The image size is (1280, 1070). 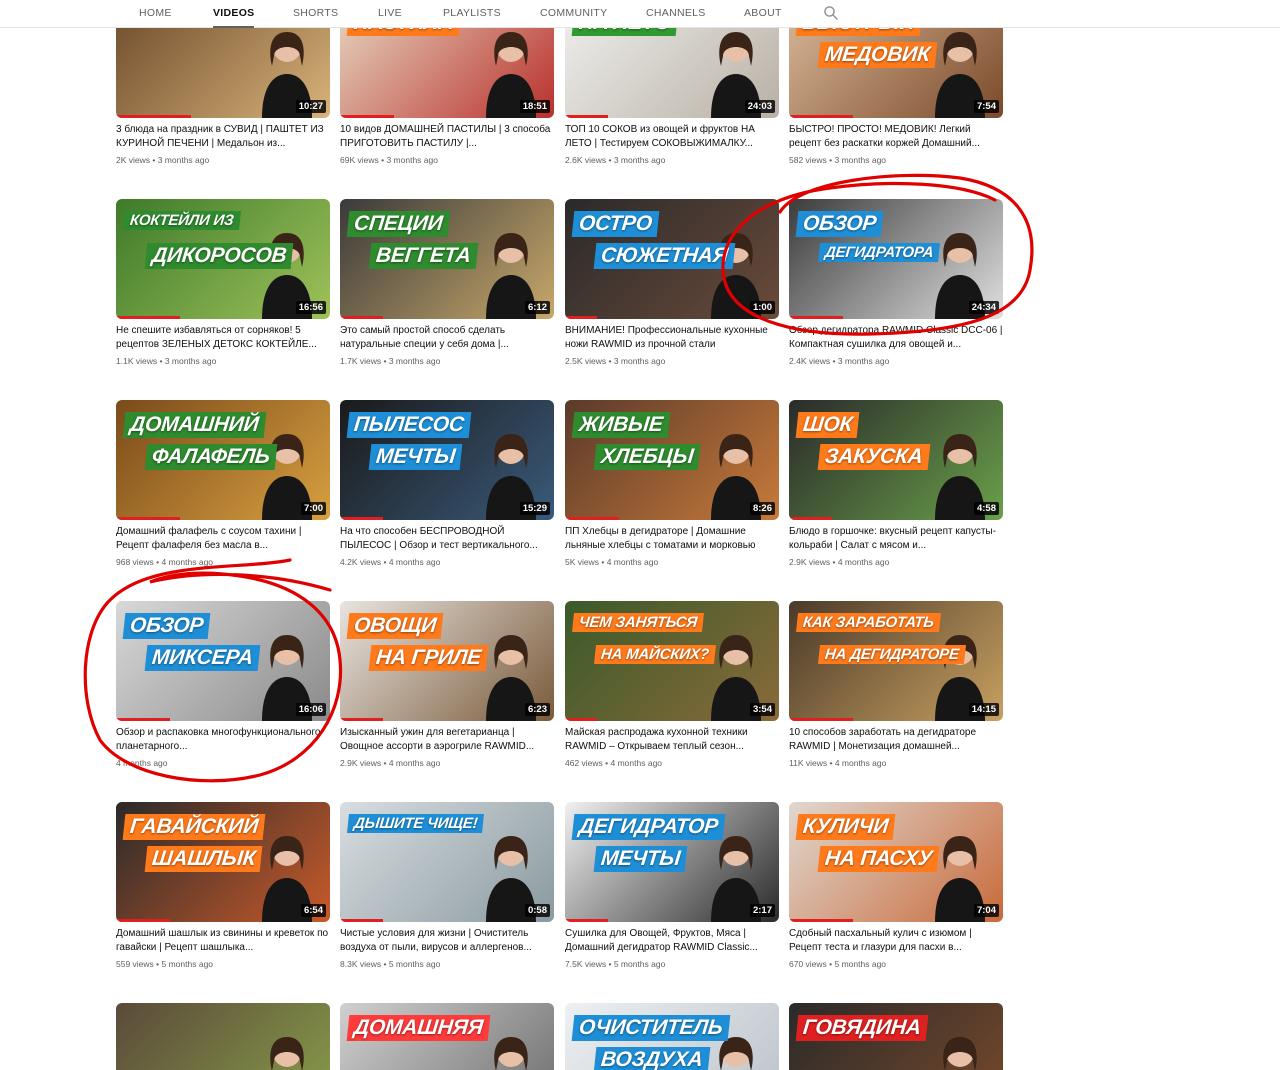 What do you see at coordinates (868, 622) in the screenshot?
I see `thumbnail-caption: КАК ЗАРАБОТАТЬ` at bounding box center [868, 622].